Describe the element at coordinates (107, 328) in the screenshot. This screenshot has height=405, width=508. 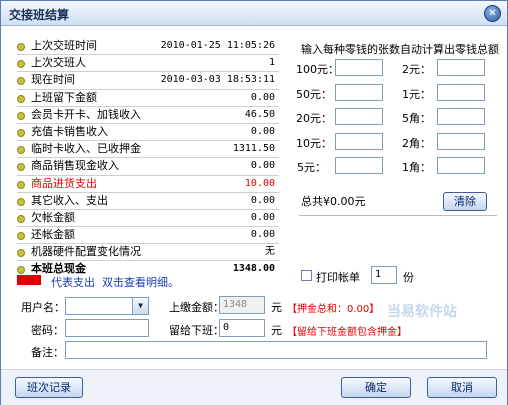
I see `password-field` at that location.